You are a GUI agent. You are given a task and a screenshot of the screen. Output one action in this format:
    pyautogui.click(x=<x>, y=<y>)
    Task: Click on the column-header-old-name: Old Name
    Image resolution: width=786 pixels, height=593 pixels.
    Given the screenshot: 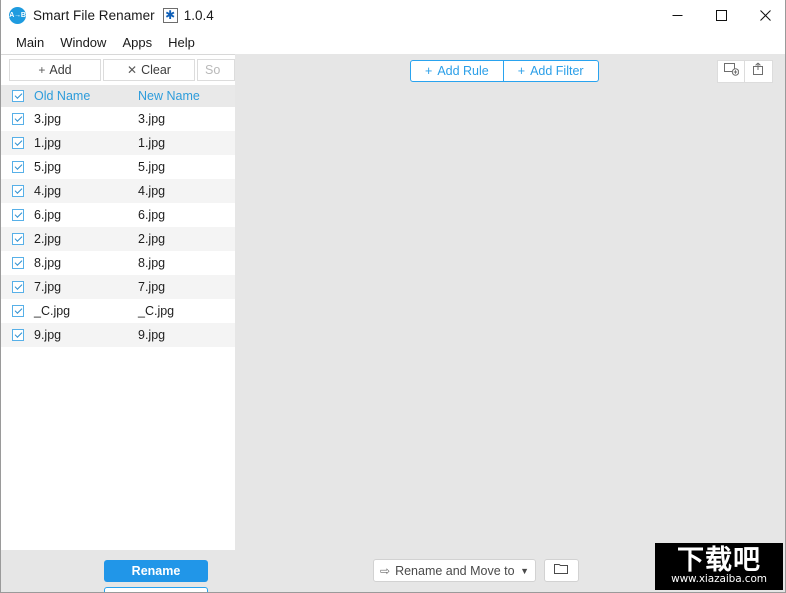 What is the action you would take?
    pyautogui.click(x=86, y=96)
    